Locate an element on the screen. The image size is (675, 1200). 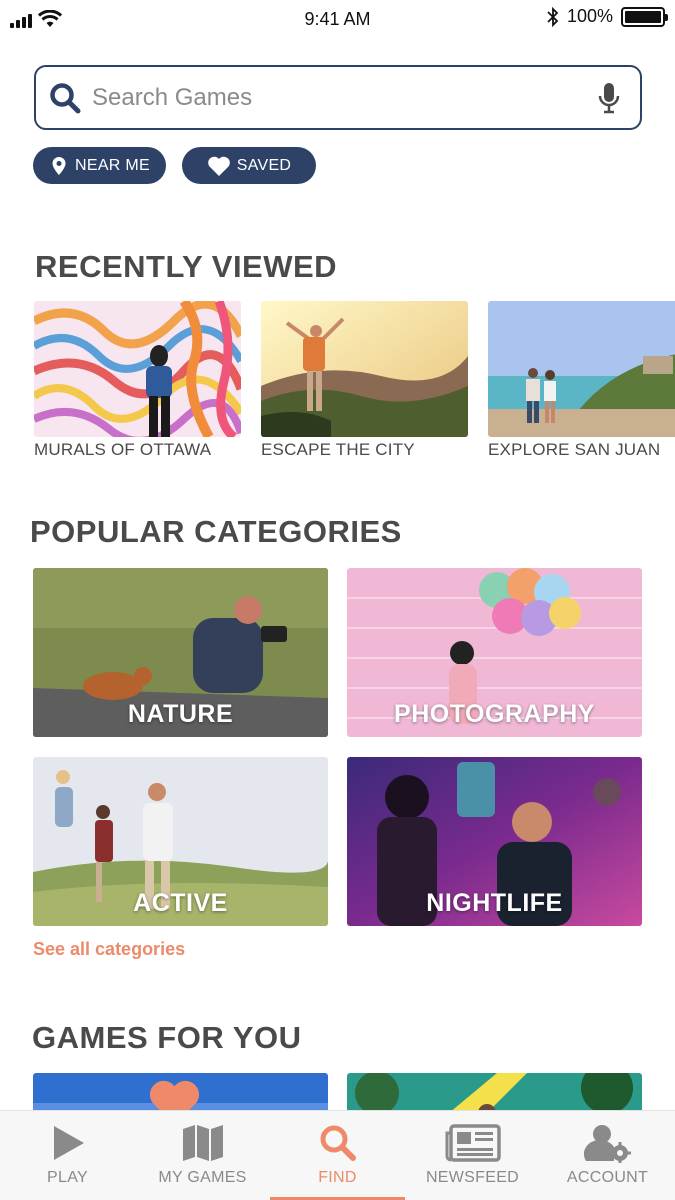
recent-card-san-juan: EXPLORE SAN JUAN is located at coordinates (581, 380).